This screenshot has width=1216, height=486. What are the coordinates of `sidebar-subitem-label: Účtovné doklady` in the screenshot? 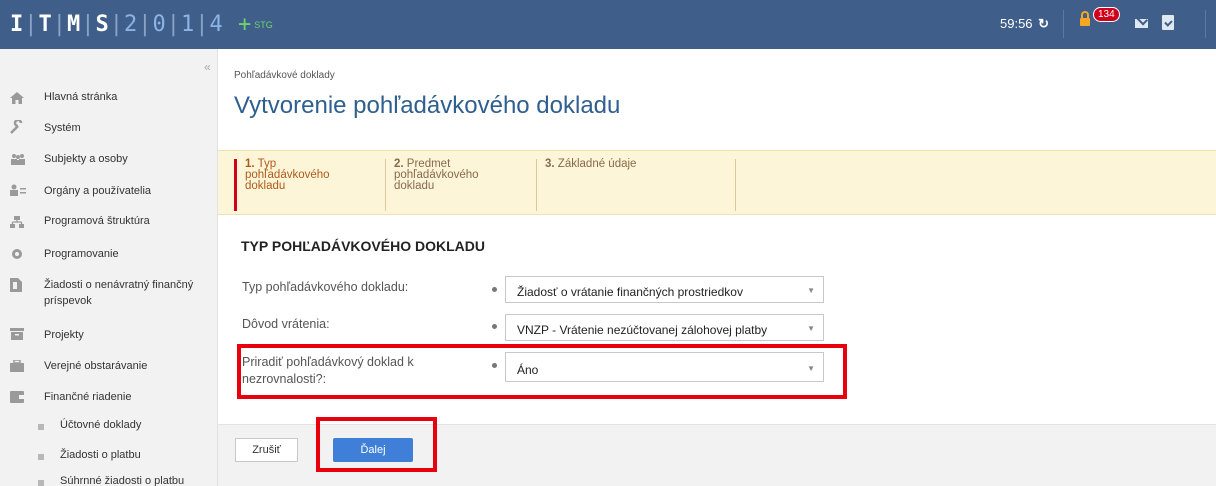 It's located at (101, 425).